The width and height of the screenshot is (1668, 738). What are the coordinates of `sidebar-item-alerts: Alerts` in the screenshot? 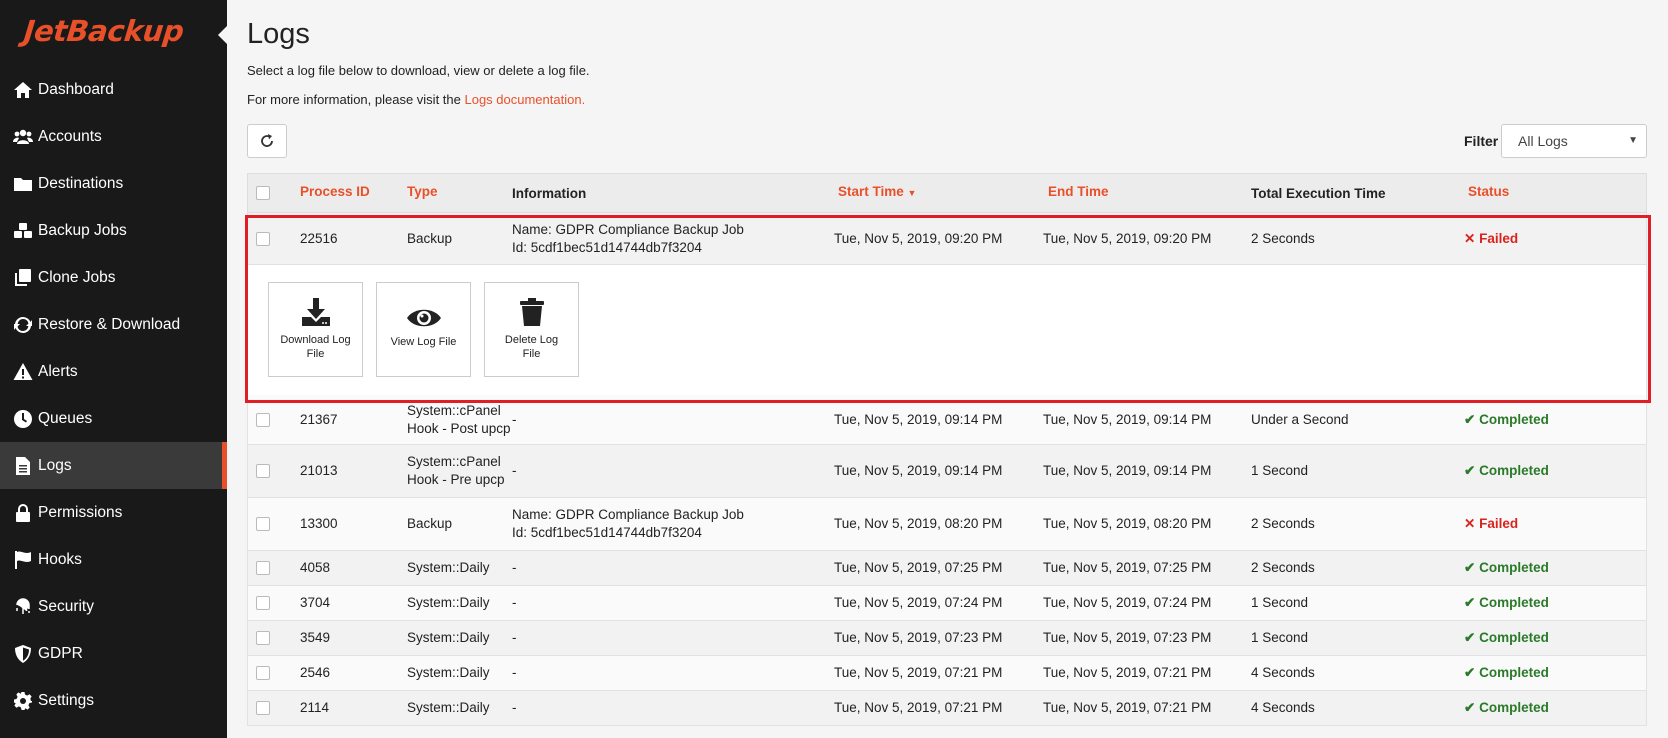 It's located at (113, 371).